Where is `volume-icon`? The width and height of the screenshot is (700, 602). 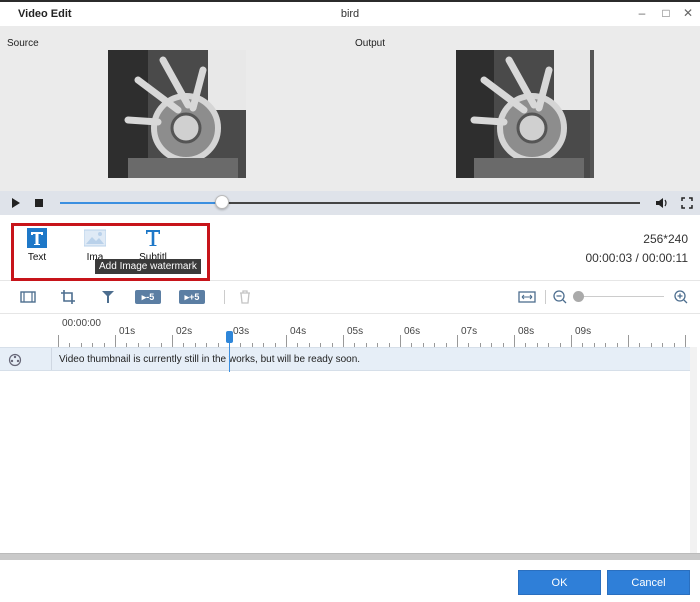
volume-icon is located at coordinates (661, 203).